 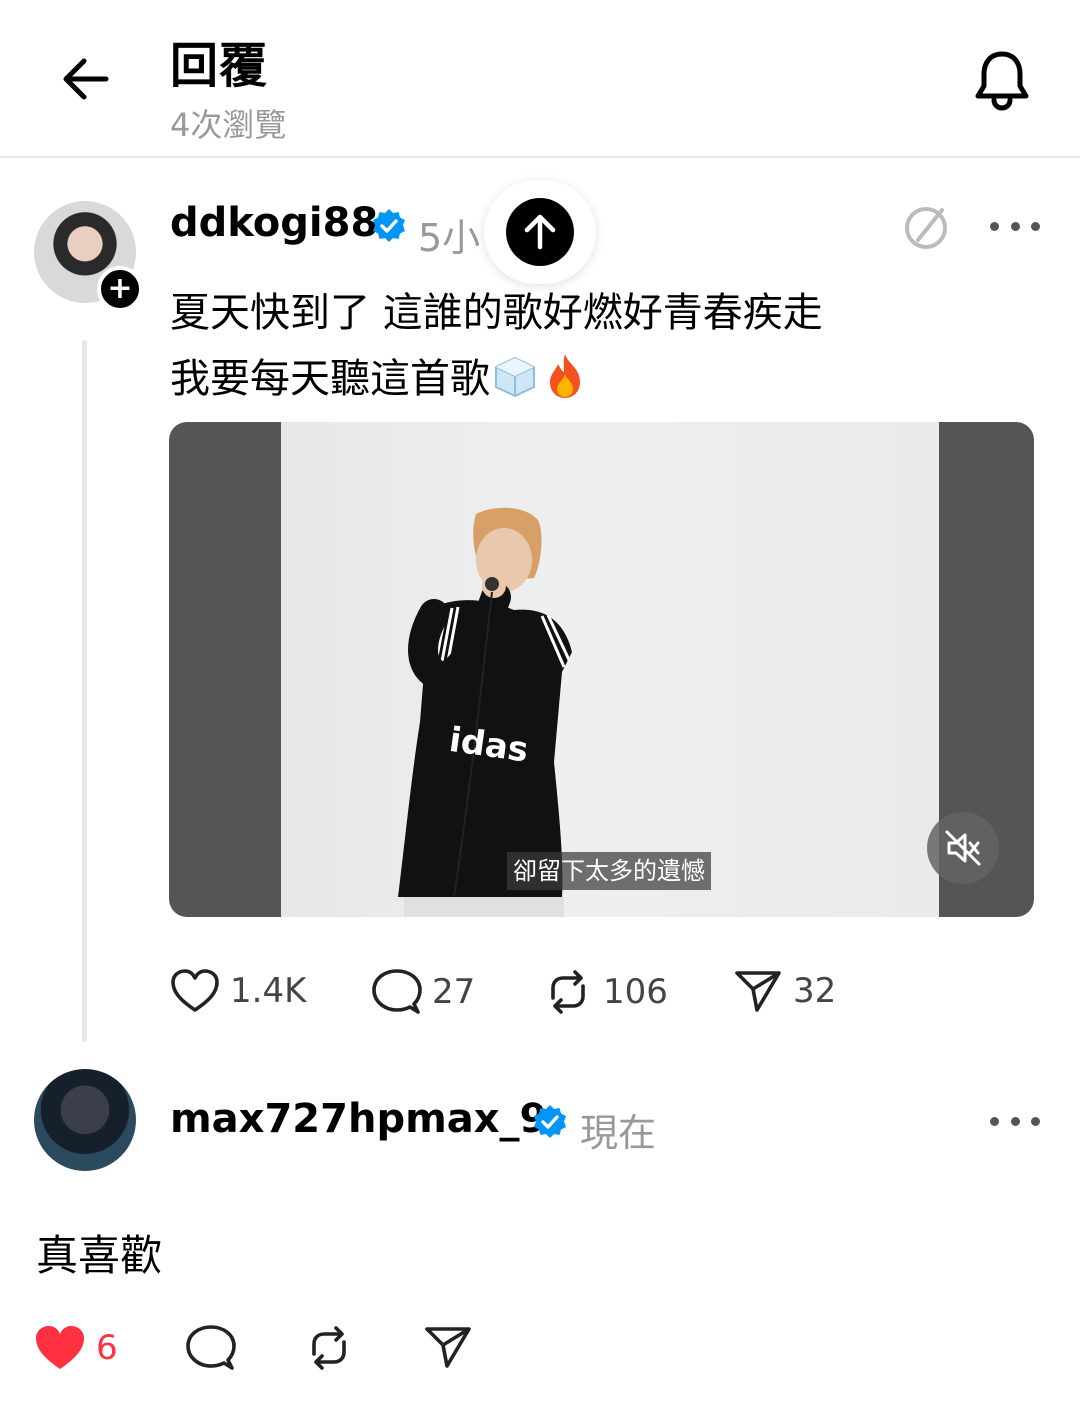 I want to click on reply-like-count: 6, so click(x=107, y=1348).